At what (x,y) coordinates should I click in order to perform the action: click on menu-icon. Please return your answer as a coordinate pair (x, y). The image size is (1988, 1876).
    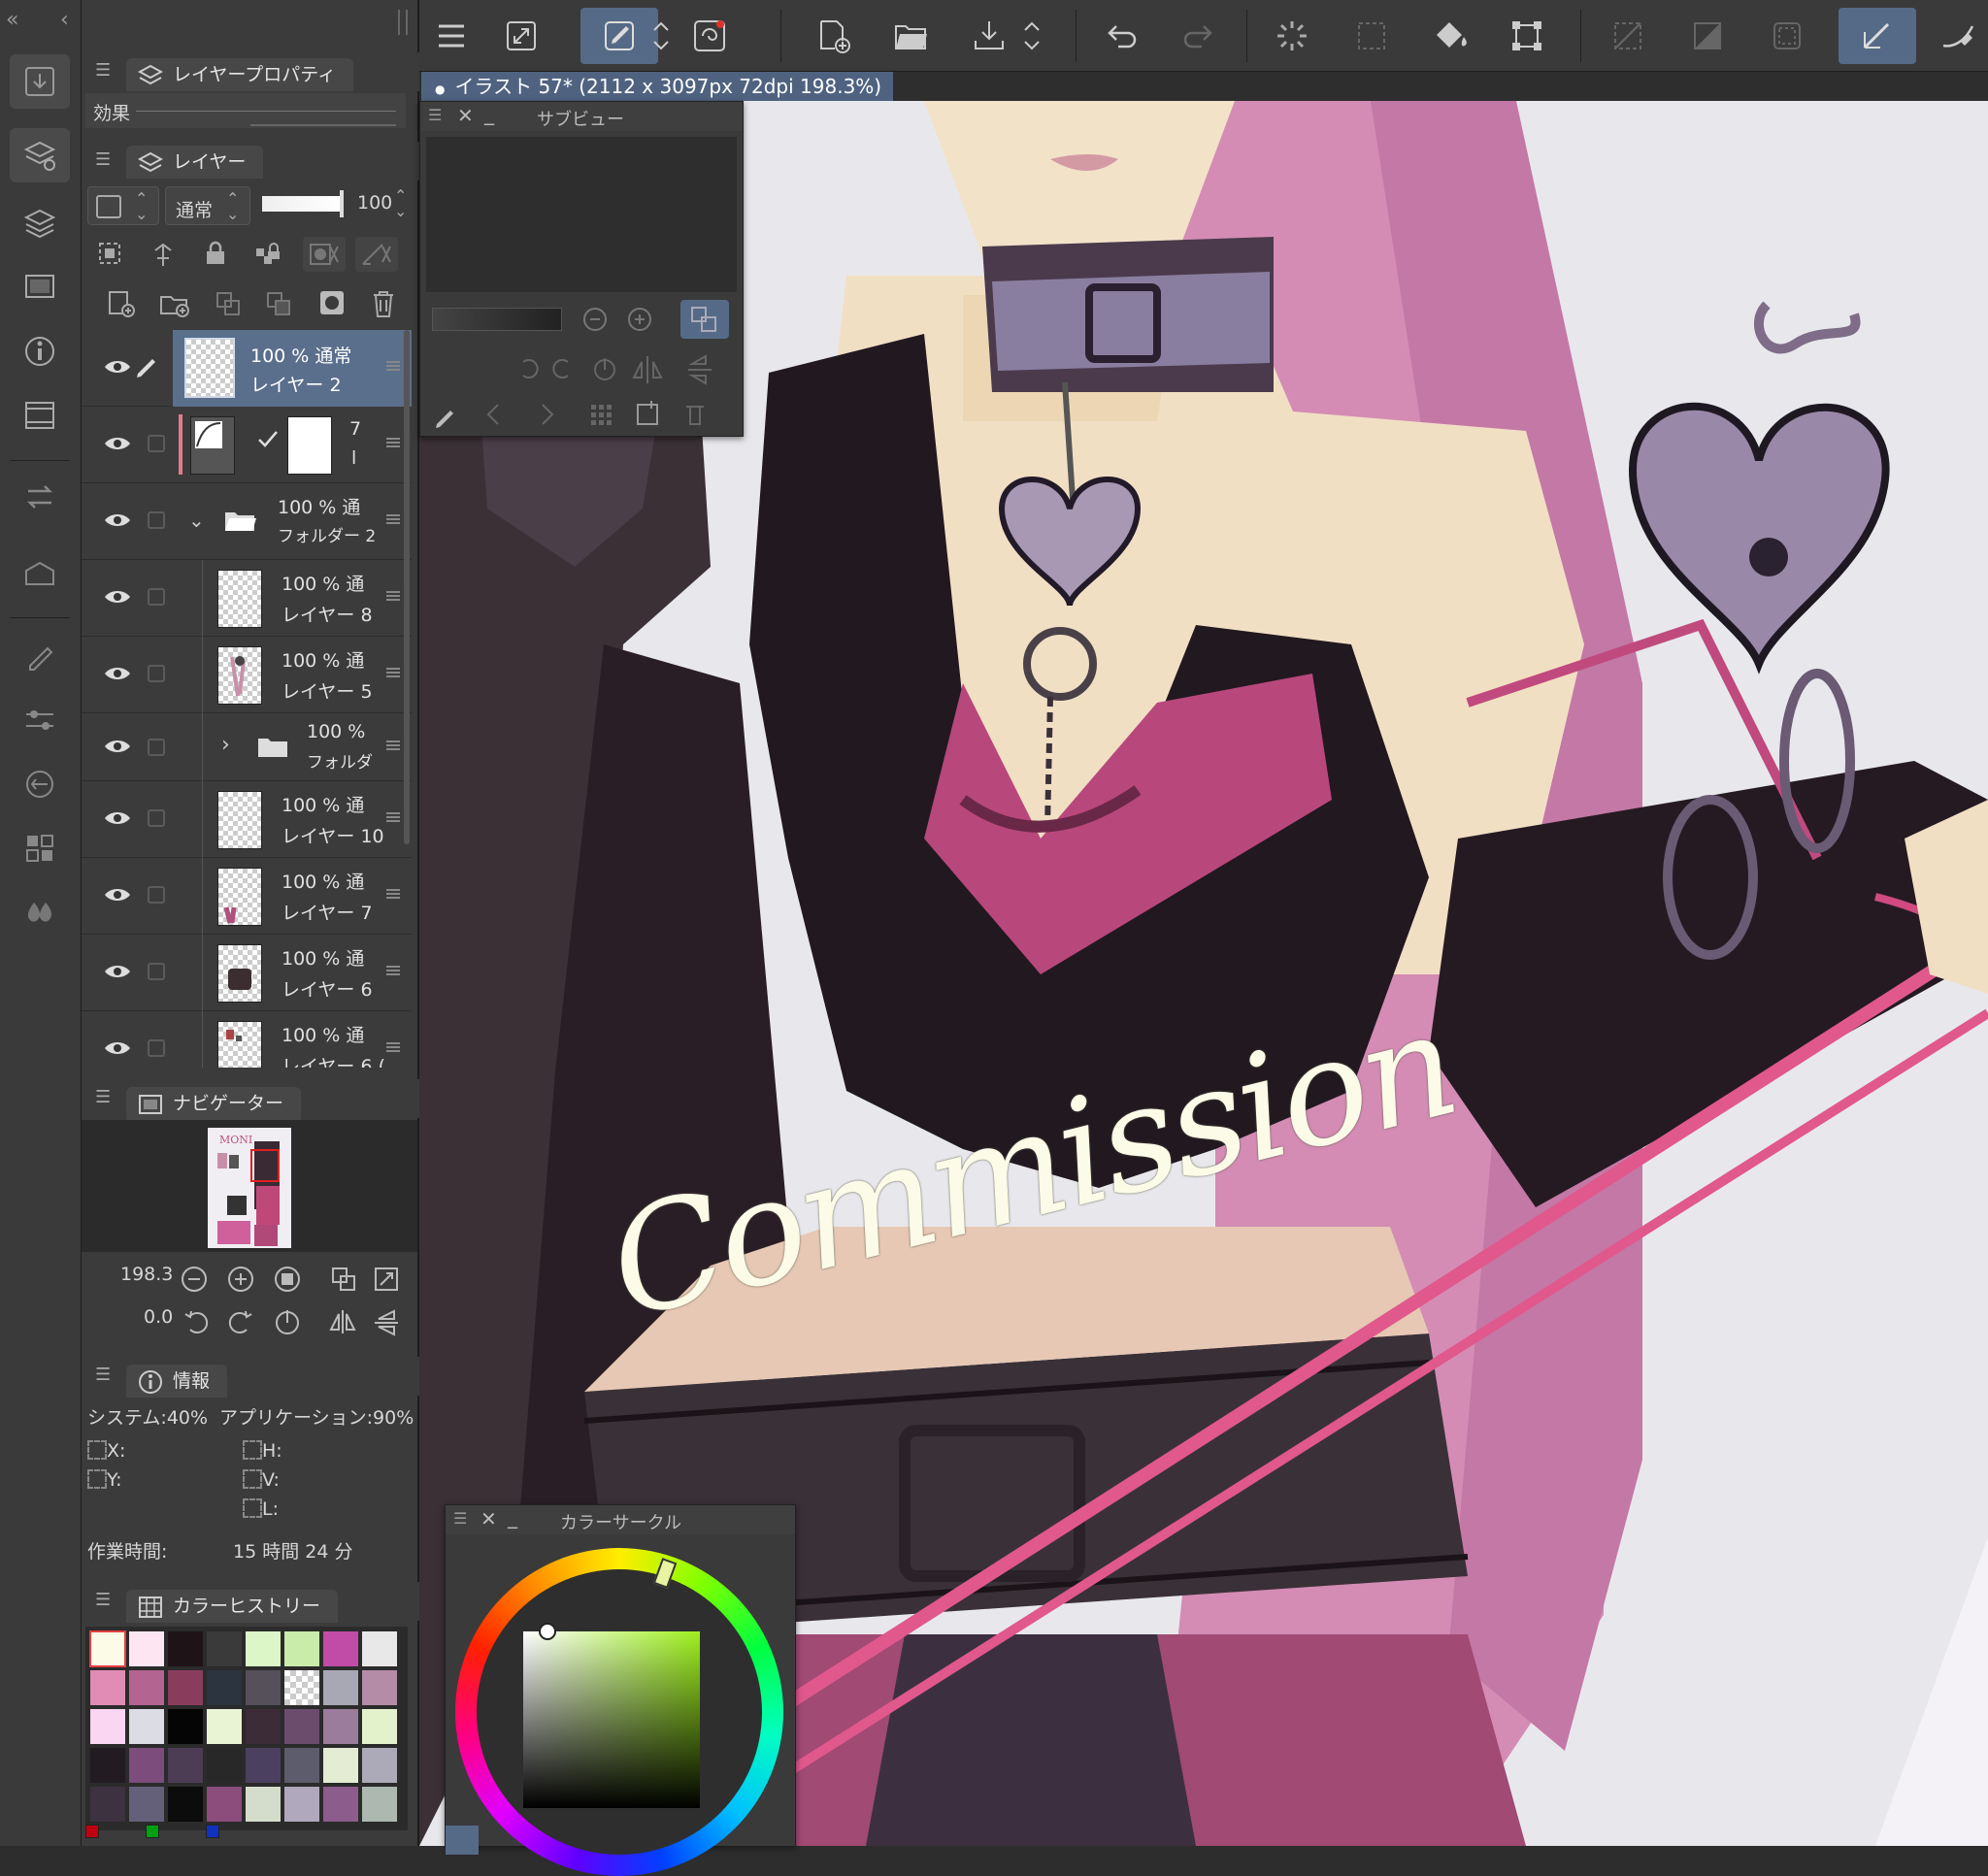
    Looking at the image, I should click on (452, 36).